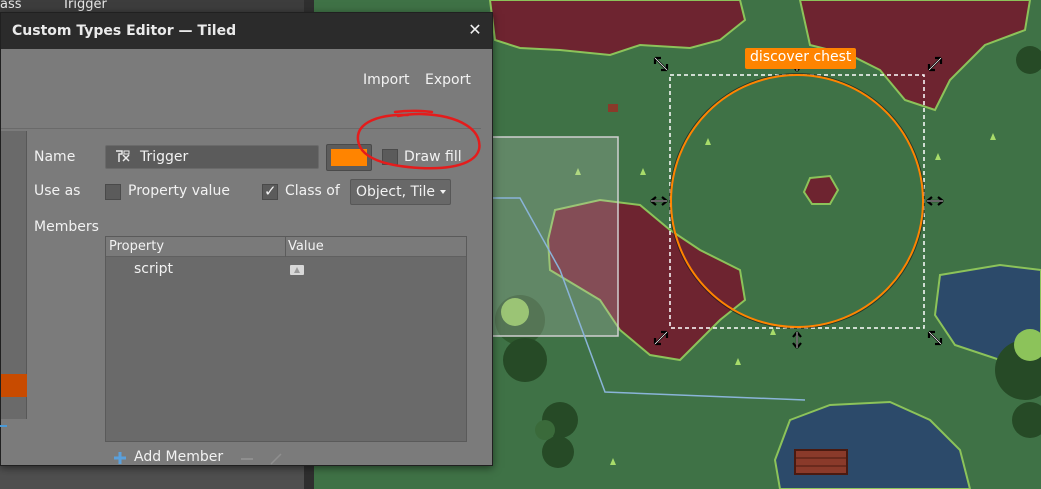 The image size is (1041, 489). I want to click on add-member-label: Add Member, so click(179, 457).